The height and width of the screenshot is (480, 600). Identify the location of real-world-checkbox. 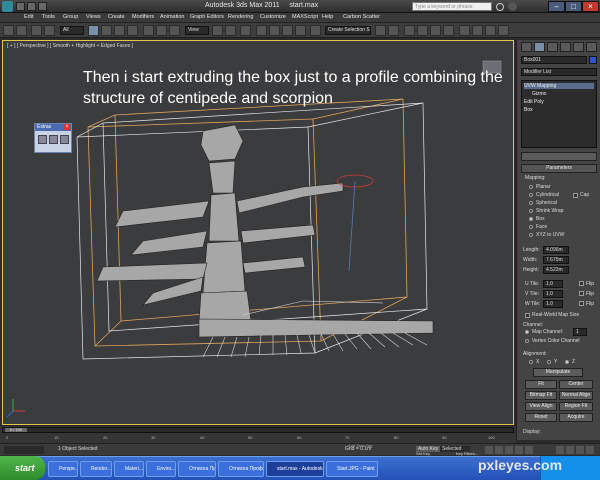
(527, 315).